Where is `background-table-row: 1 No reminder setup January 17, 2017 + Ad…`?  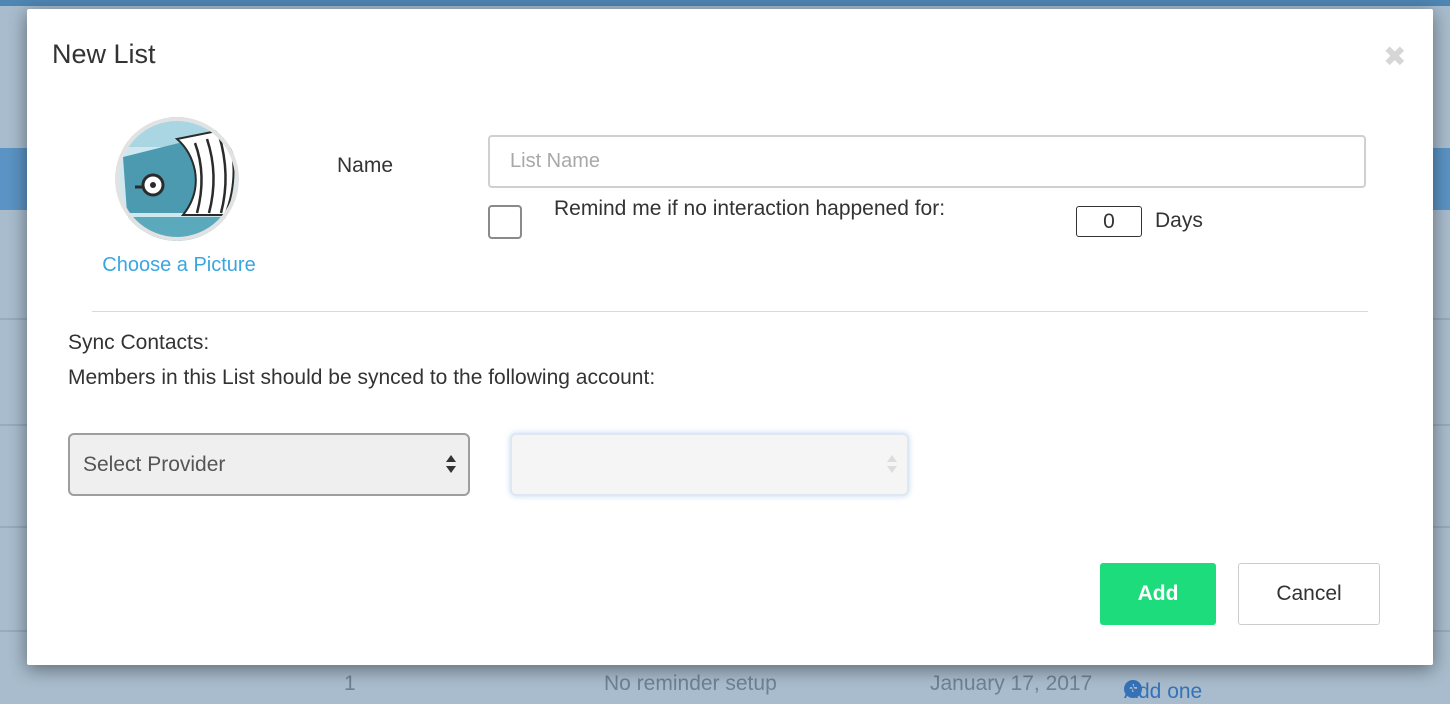 background-table-row: 1 No reminder setup January 17, 2017 + Ad… is located at coordinates (725, 684).